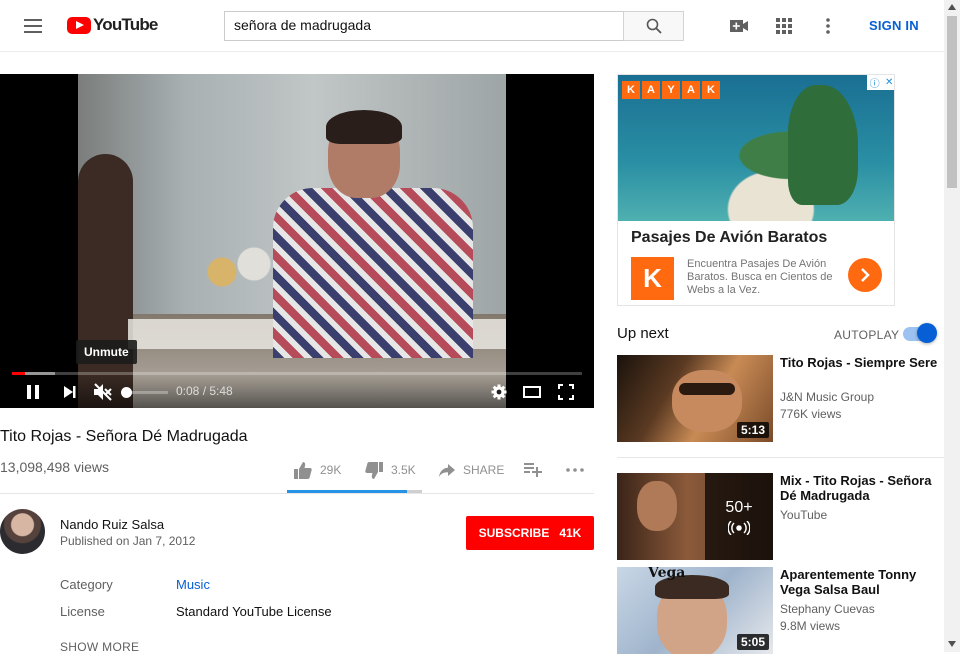 The image size is (960, 654). I want to click on kayak-letter: Y, so click(671, 90).